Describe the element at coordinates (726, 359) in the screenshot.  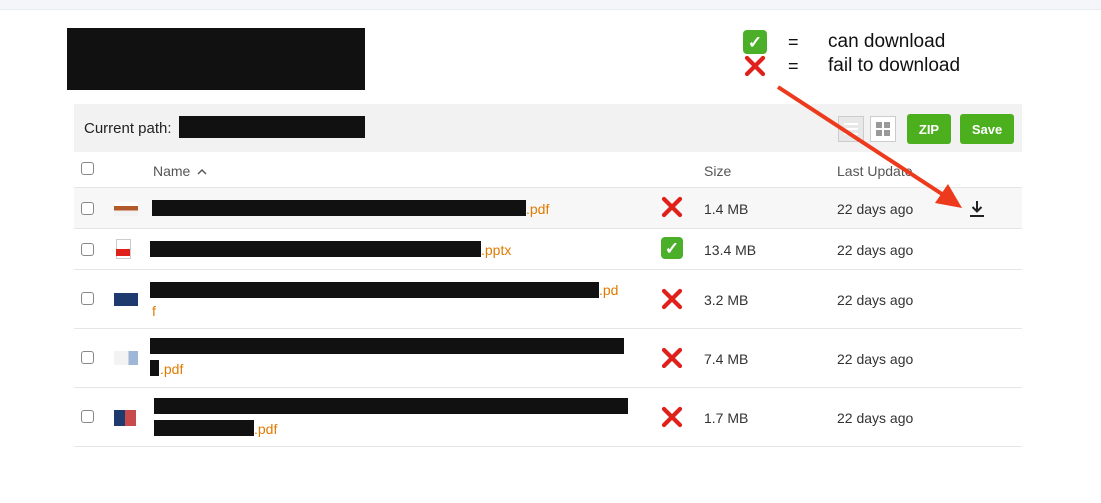
I see `file-size: 7.4 MB` at that location.